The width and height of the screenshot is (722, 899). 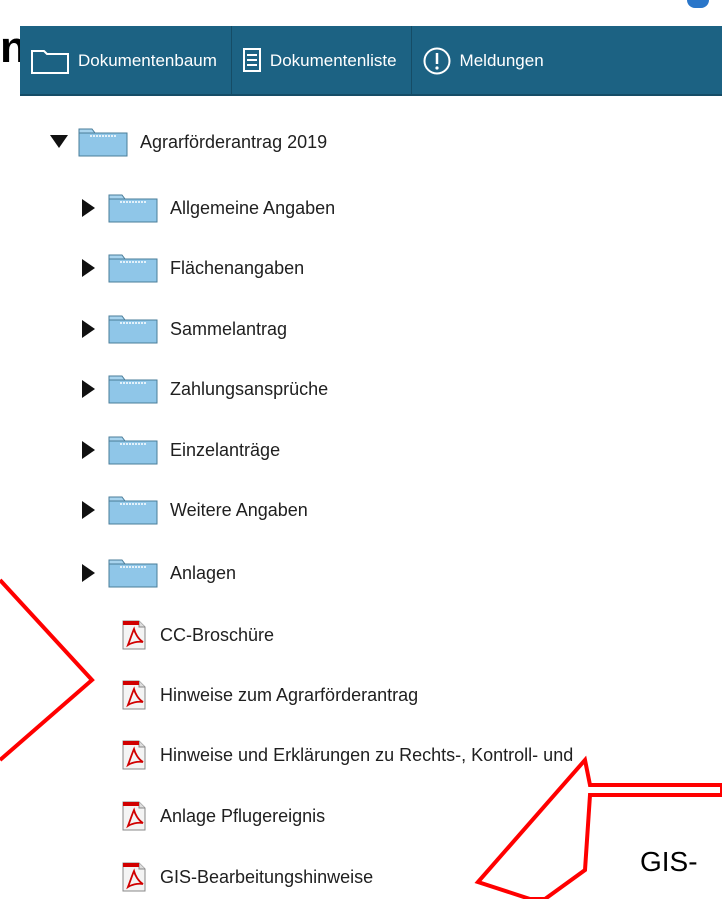 What do you see at coordinates (598, 827) in the screenshot?
I see `annotation-arrow-bottom` at bounding box center [598, 827].